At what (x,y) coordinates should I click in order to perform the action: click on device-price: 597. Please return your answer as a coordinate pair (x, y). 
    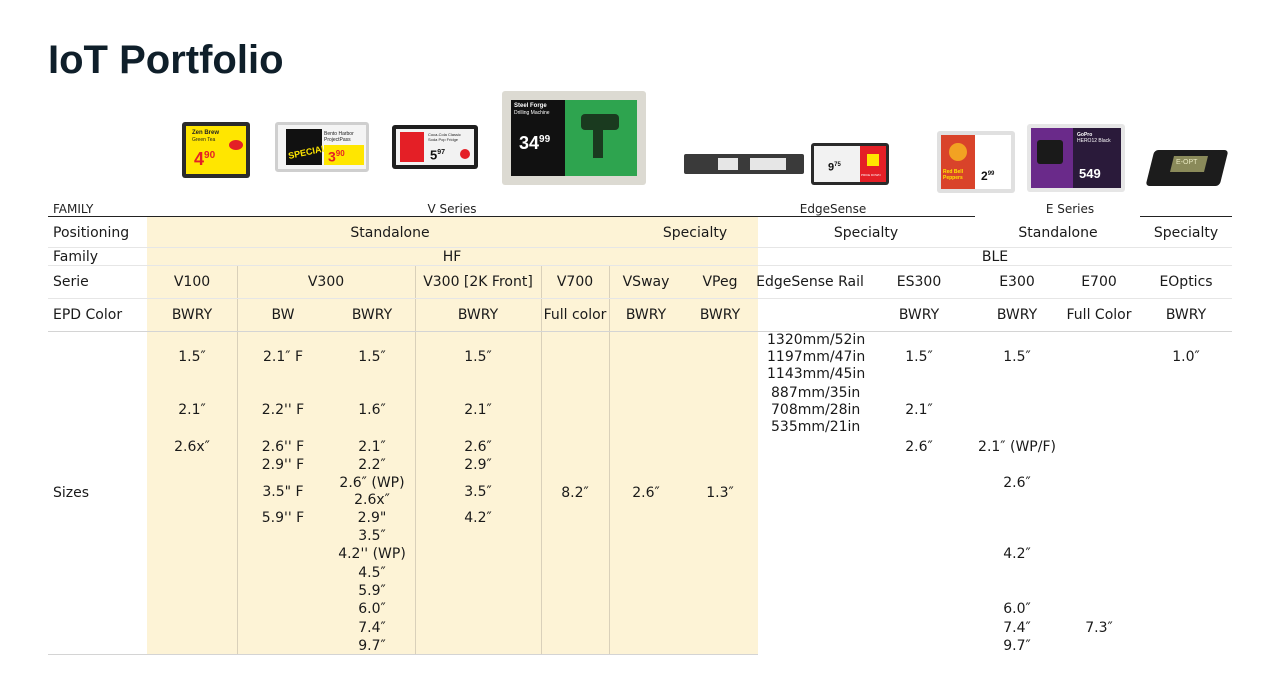
    Looking at the image, I should click on (437, 154).